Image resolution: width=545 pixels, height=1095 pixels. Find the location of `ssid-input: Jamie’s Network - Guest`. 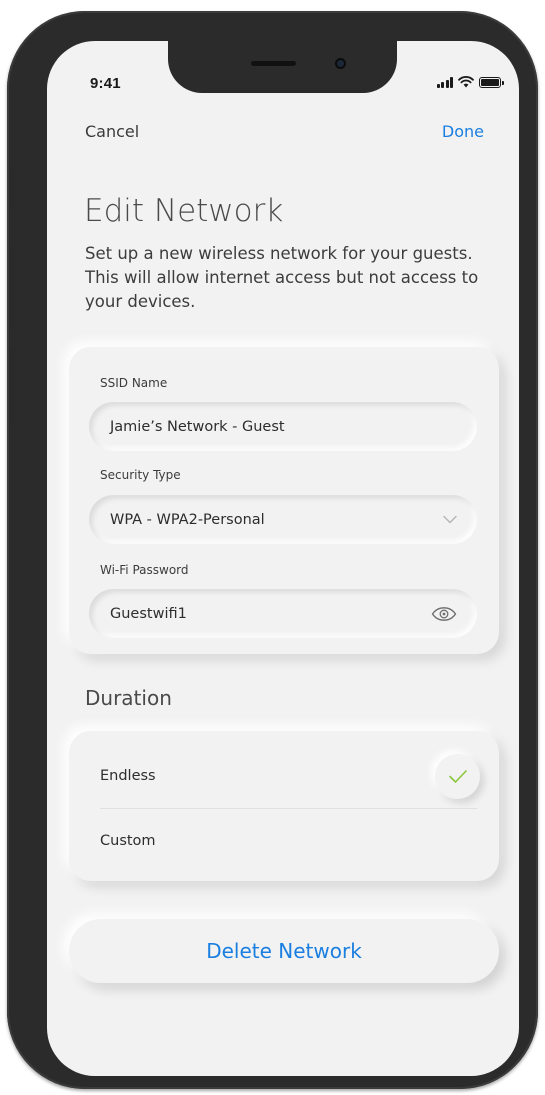

ssid-input: Jamie’s Network - Guest is located at coordinates (283, 426).